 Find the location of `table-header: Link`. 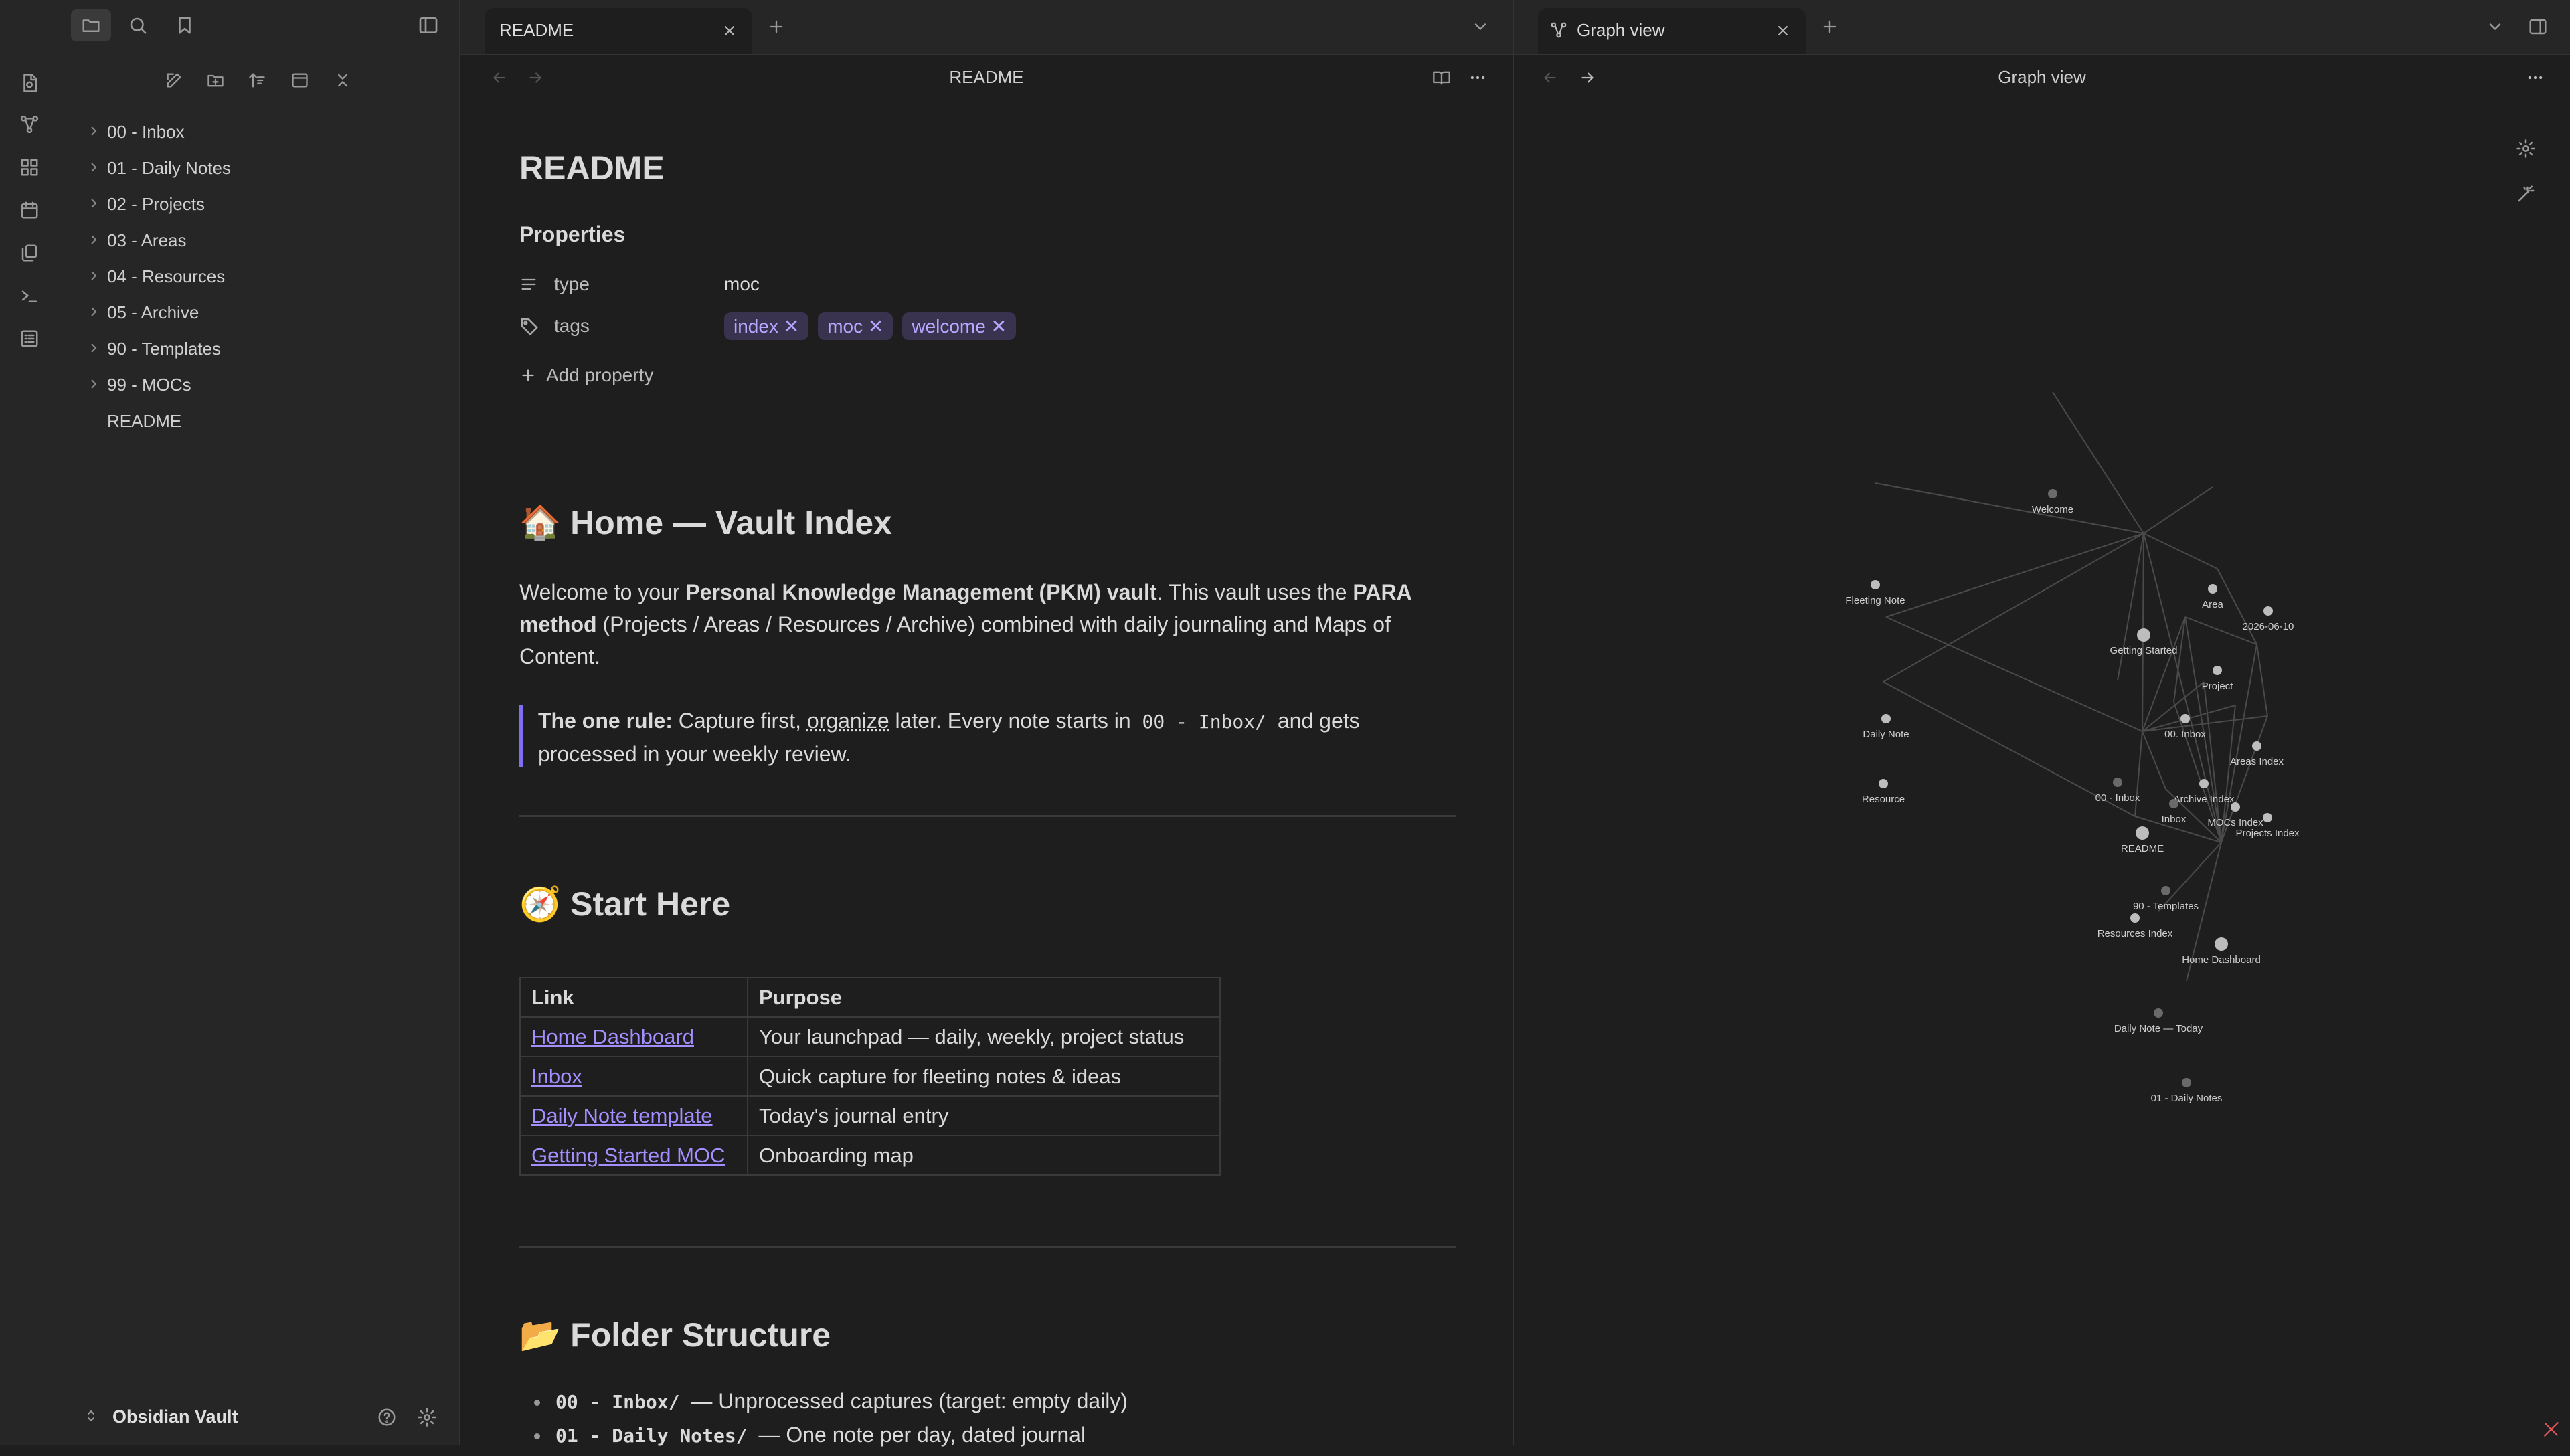

table-header: Link is located at coordinates (634, 997).